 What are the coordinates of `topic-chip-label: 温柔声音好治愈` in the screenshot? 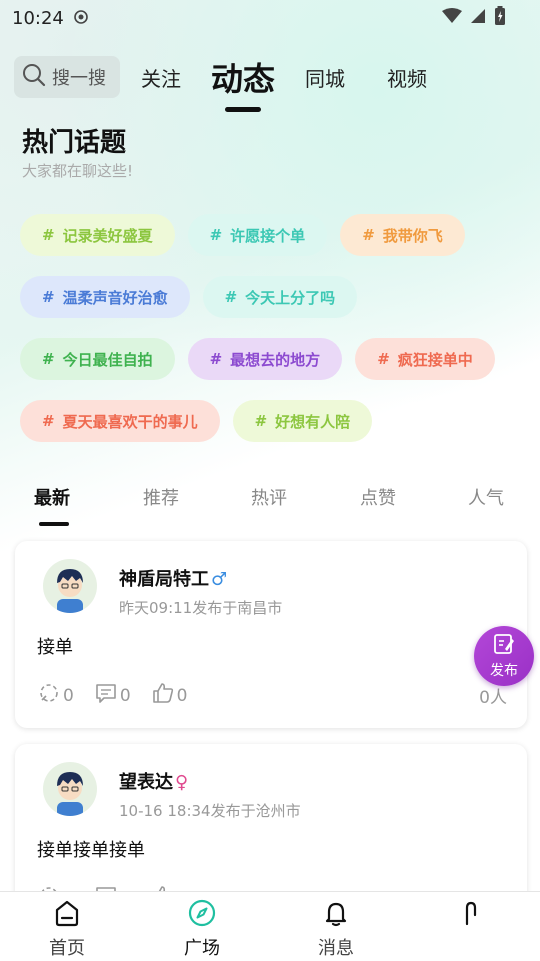 It's located at (115, 297).